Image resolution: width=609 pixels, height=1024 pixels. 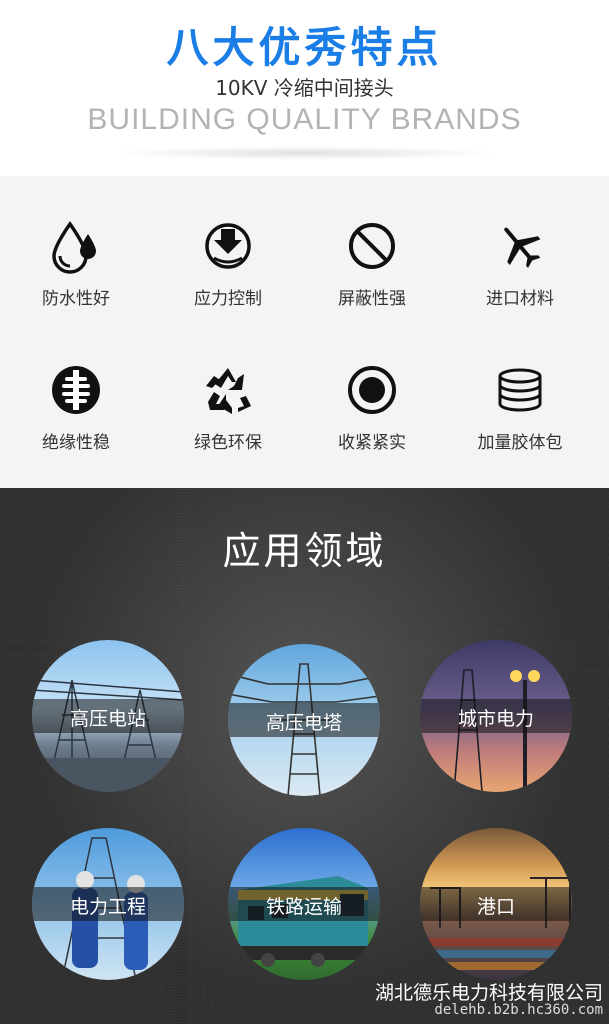 I want to click on header-divider-shadow, so click(x=305, y=153).